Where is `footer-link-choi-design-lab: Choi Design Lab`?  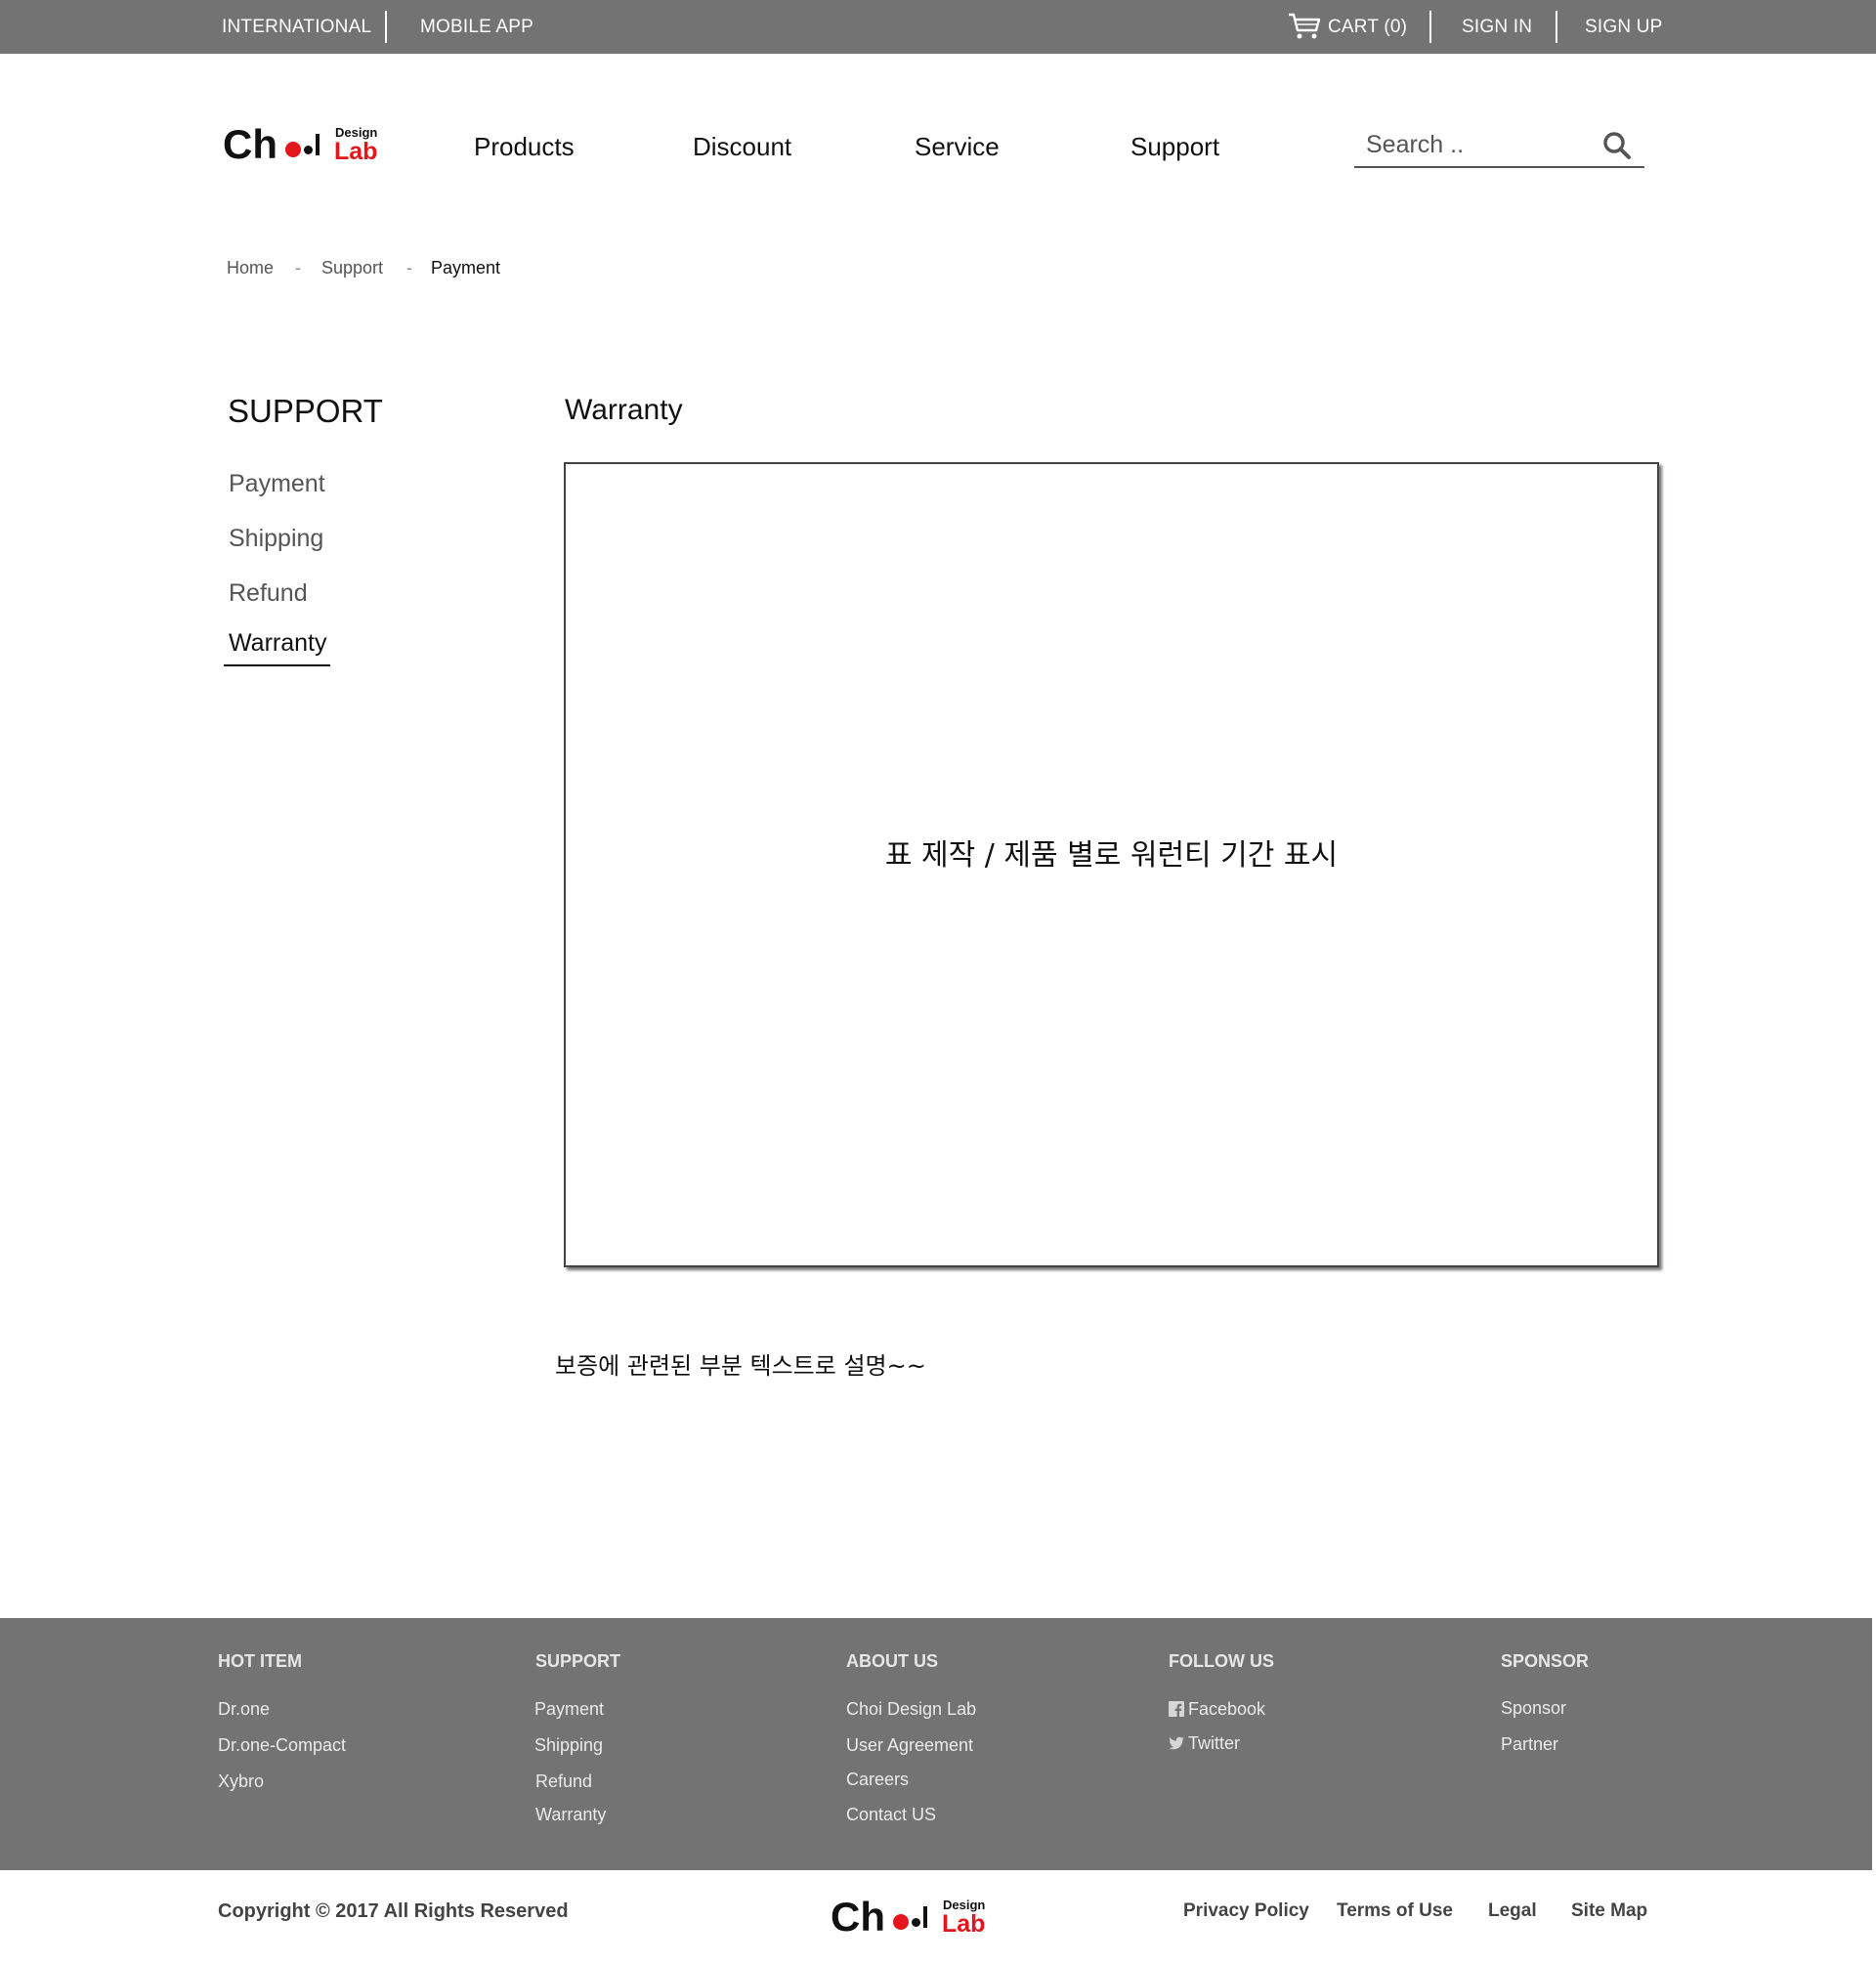 footer-link-choi-design-lab: Choi Design Lab is located at coordinates (911, 1709).